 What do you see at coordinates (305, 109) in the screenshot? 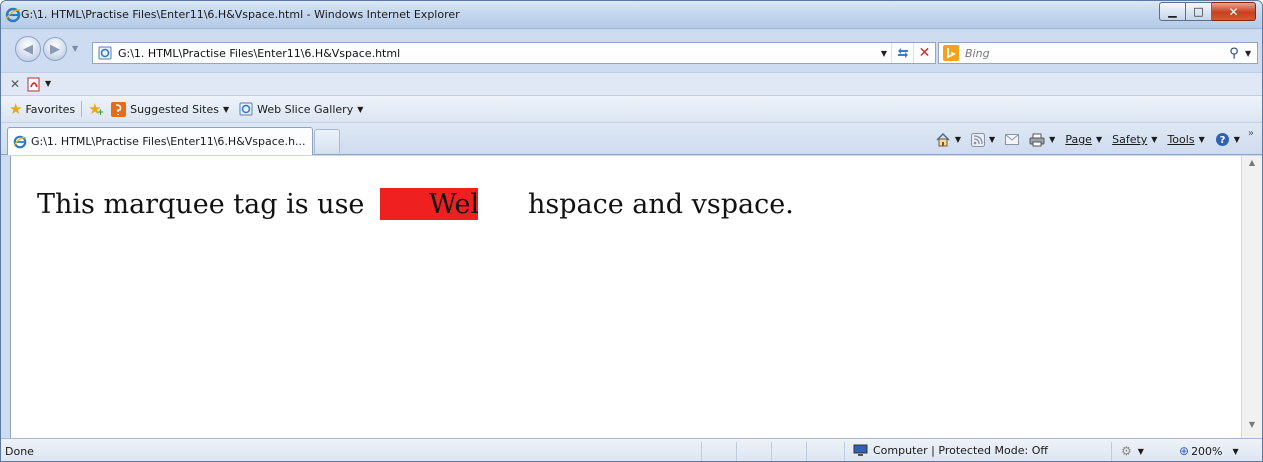
I see `web-slice-gallery-label: Web Slice Gallery` at bounding box center [305, 109].